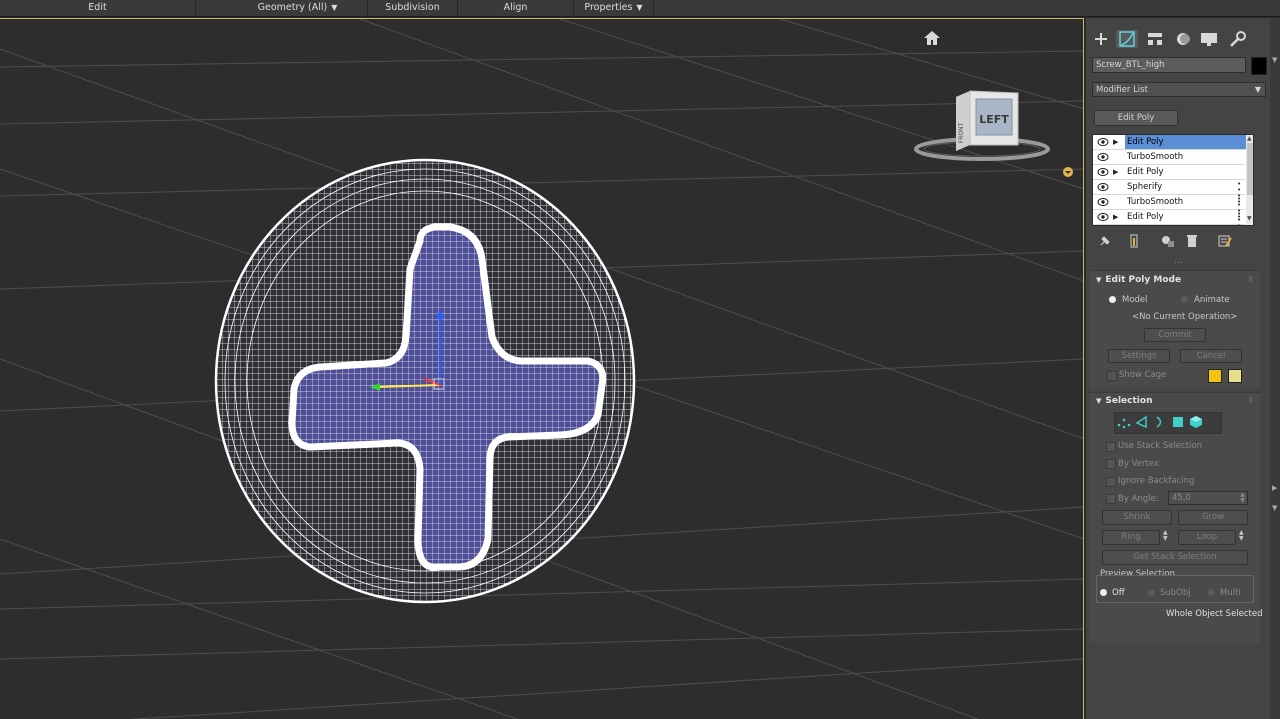 The width and height of the screenshot is (1280, 719). I want to click on get-stack-selection-button: Get Stack Selection, so click(1175, 557).